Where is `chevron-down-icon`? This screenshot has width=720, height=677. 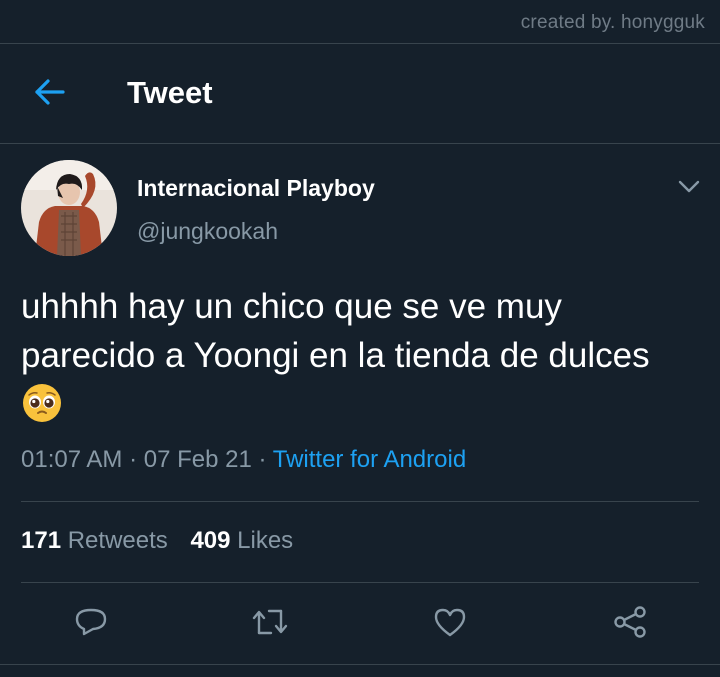 chevron-down-icon is located at coordinates (689, 189).